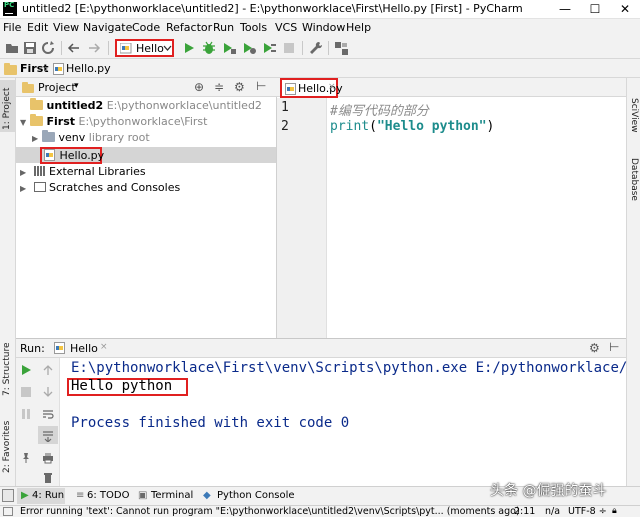 This screenshot has width=640, height=517. Describe the element at coordinates (184, 105) in the screenshot. I see `tree-item-path: E:\pythonworklace\untitled2` at that location.